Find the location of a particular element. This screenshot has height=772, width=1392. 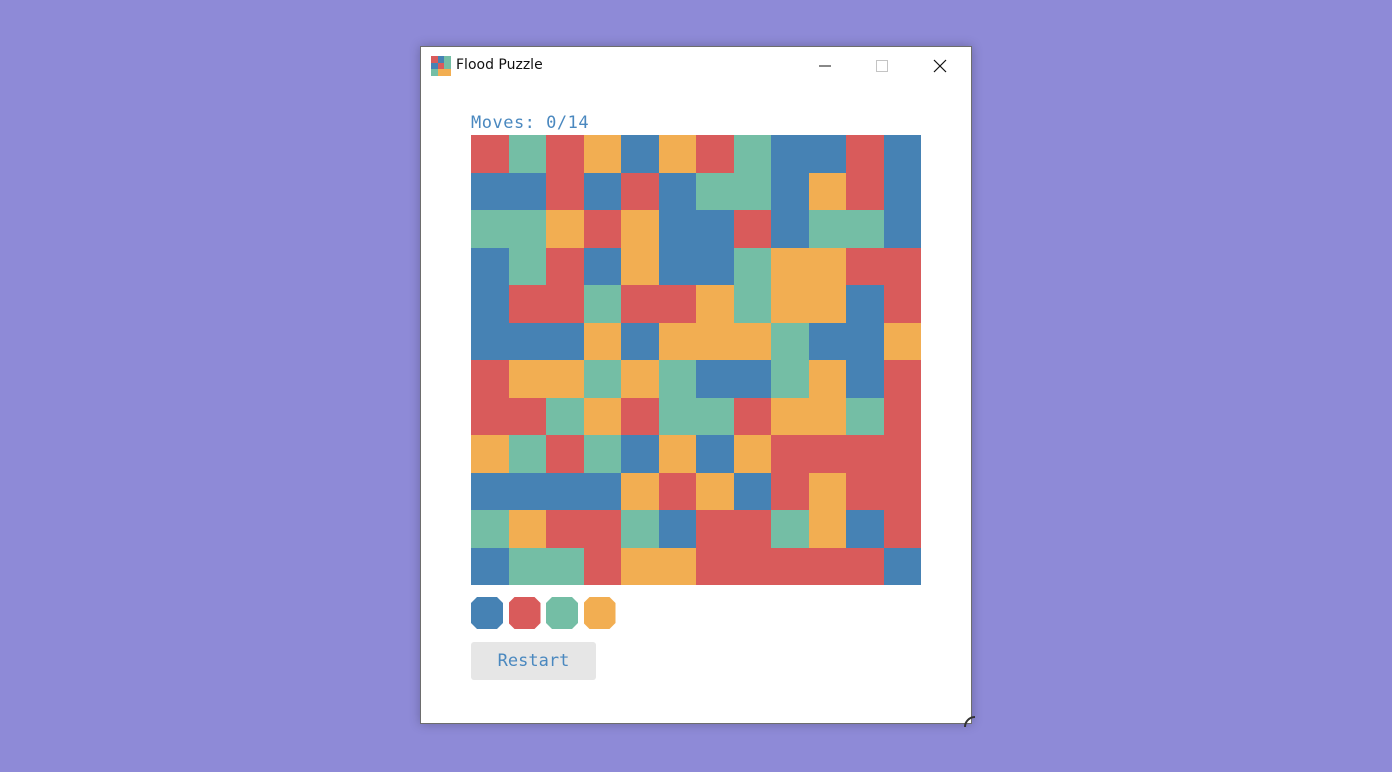

minimize-icon is located at coordinates (825, 66).